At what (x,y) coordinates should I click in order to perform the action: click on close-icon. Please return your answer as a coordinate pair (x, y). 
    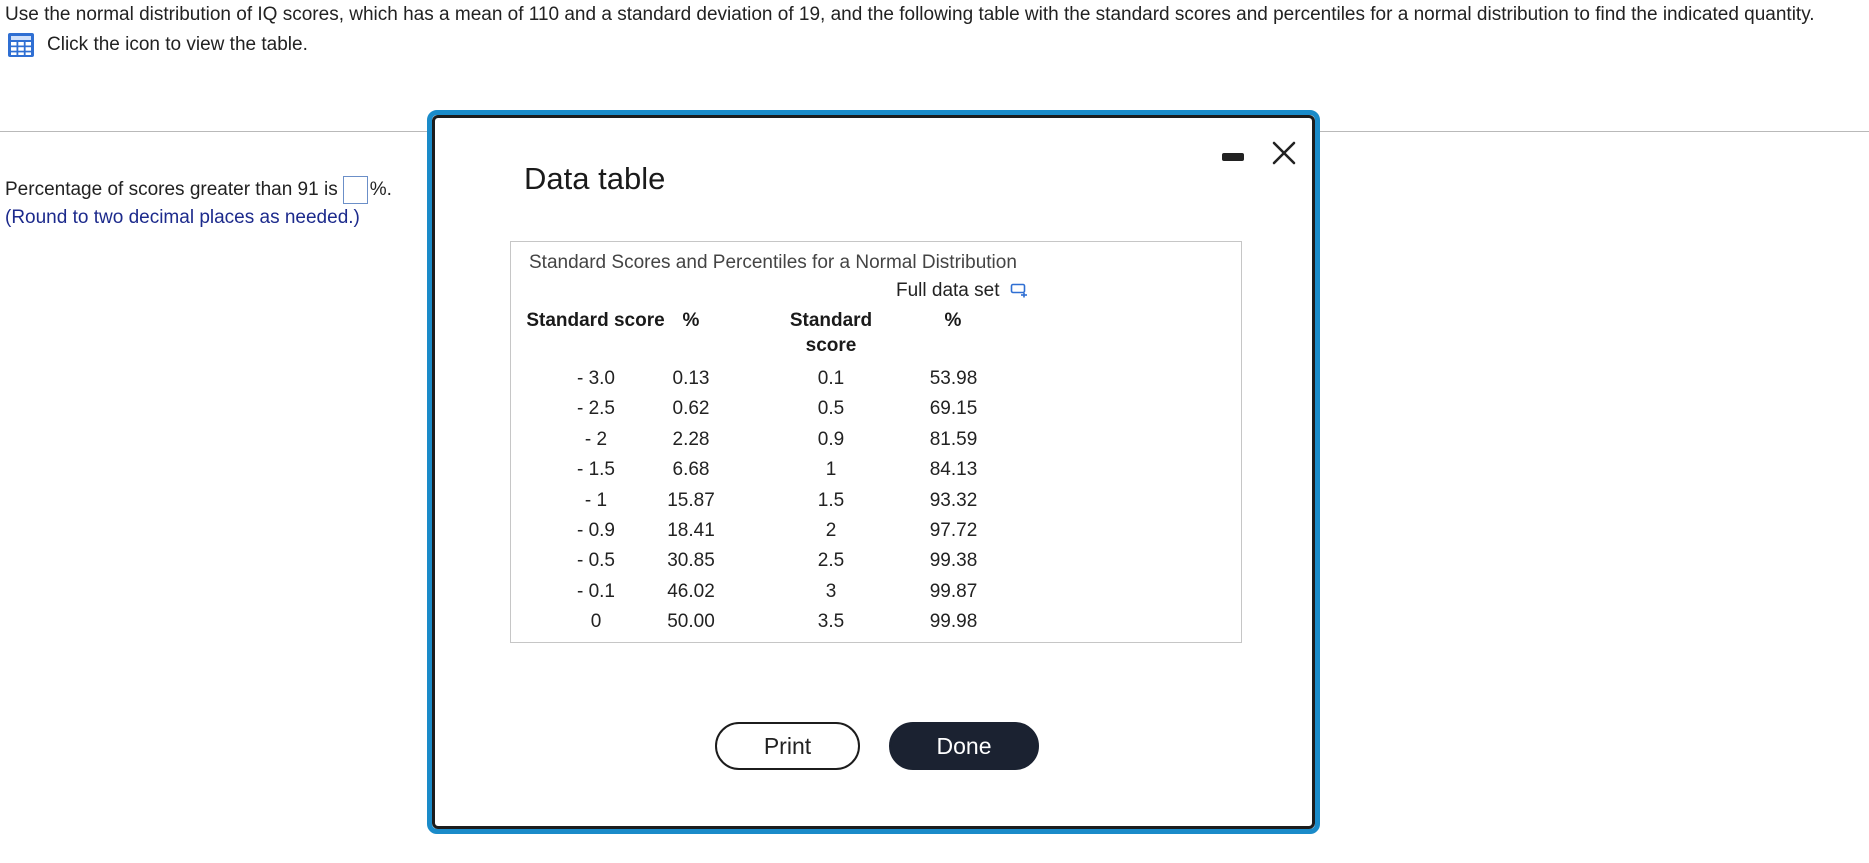
    Looking at the image, I should click on (1284, 153).